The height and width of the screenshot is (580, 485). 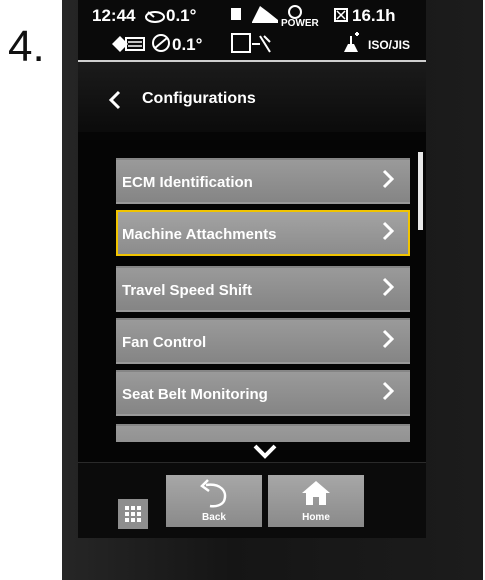 I want to click on grid-icon, so click(x=133, y=514).